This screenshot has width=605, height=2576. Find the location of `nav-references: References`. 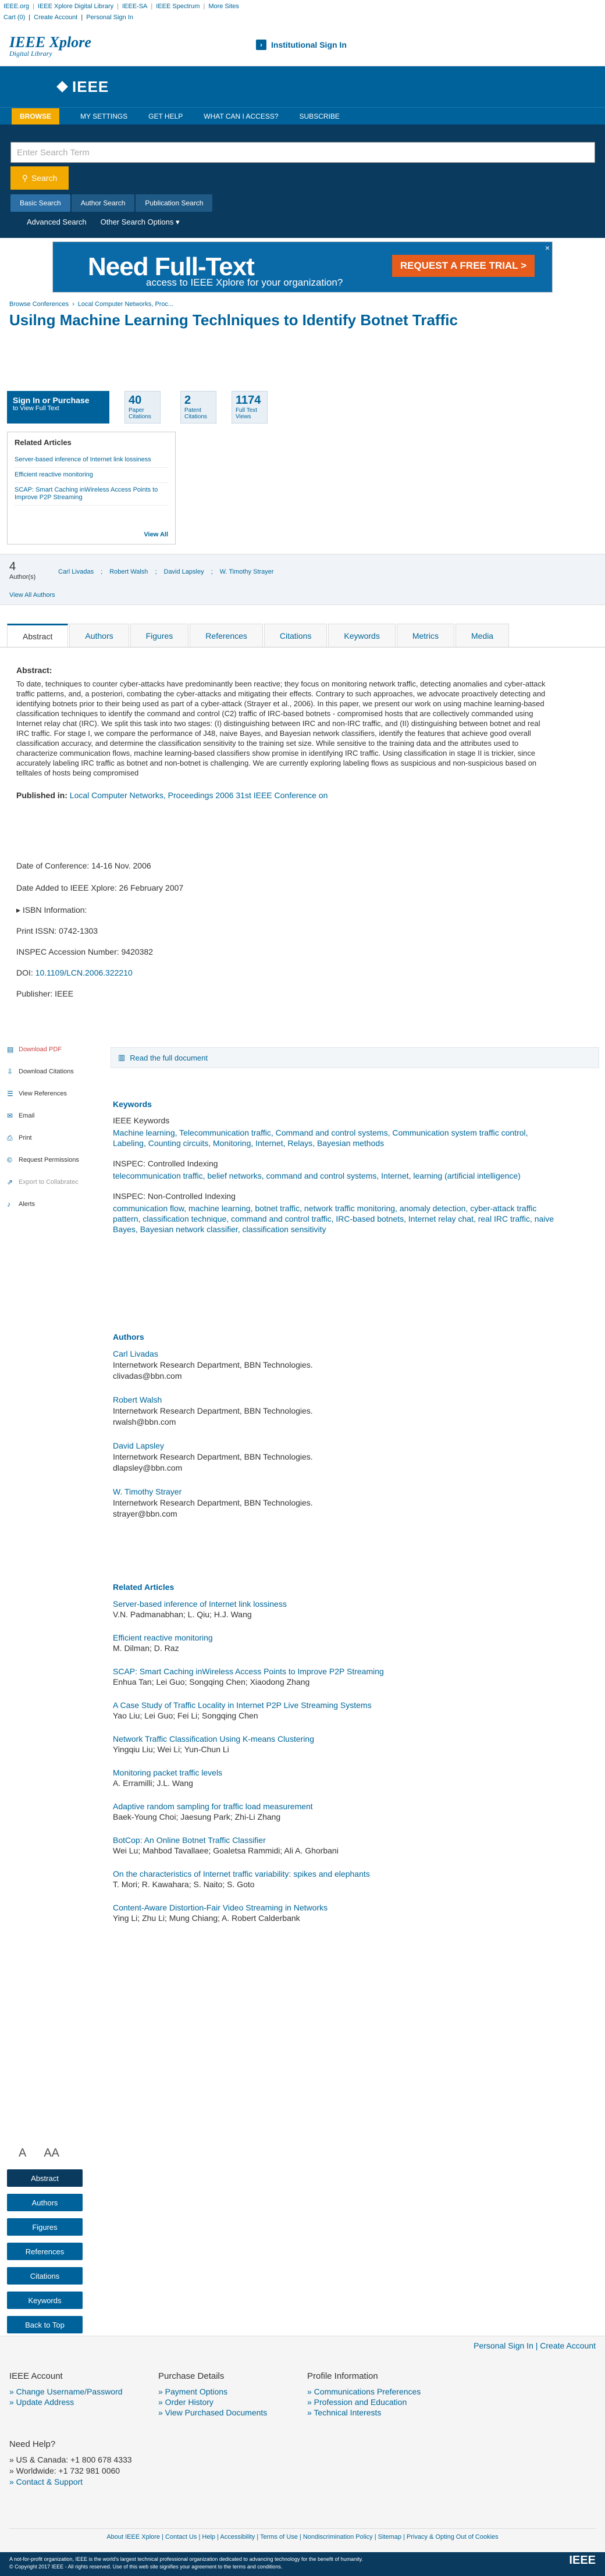

nav-references: References is located at coordinates (45, 2251).